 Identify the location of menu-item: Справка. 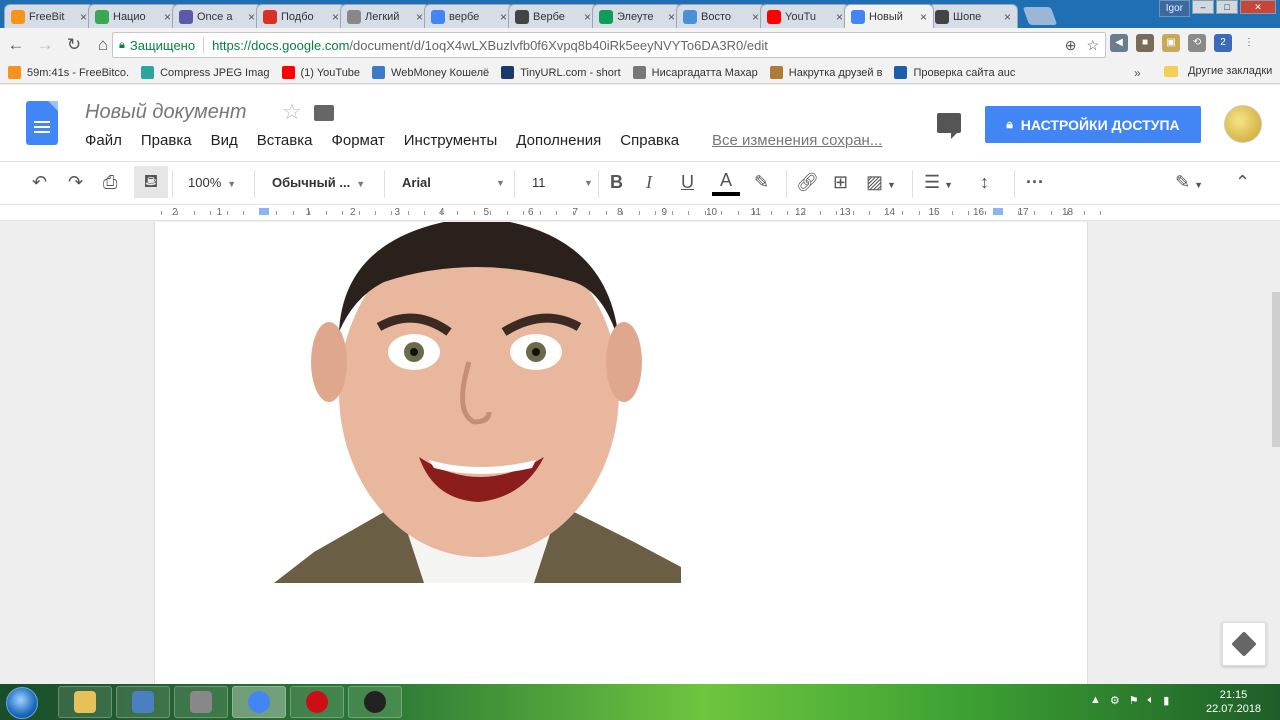
(649, 140).